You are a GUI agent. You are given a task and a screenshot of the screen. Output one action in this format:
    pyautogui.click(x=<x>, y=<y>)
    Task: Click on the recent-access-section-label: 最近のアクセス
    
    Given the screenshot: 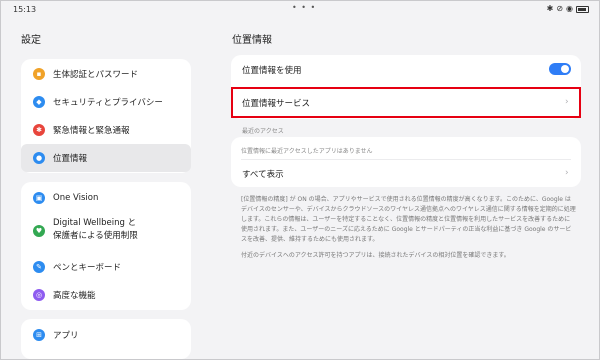 What is the action you would take?
    pyautogui.click(x=263, y=131)
    